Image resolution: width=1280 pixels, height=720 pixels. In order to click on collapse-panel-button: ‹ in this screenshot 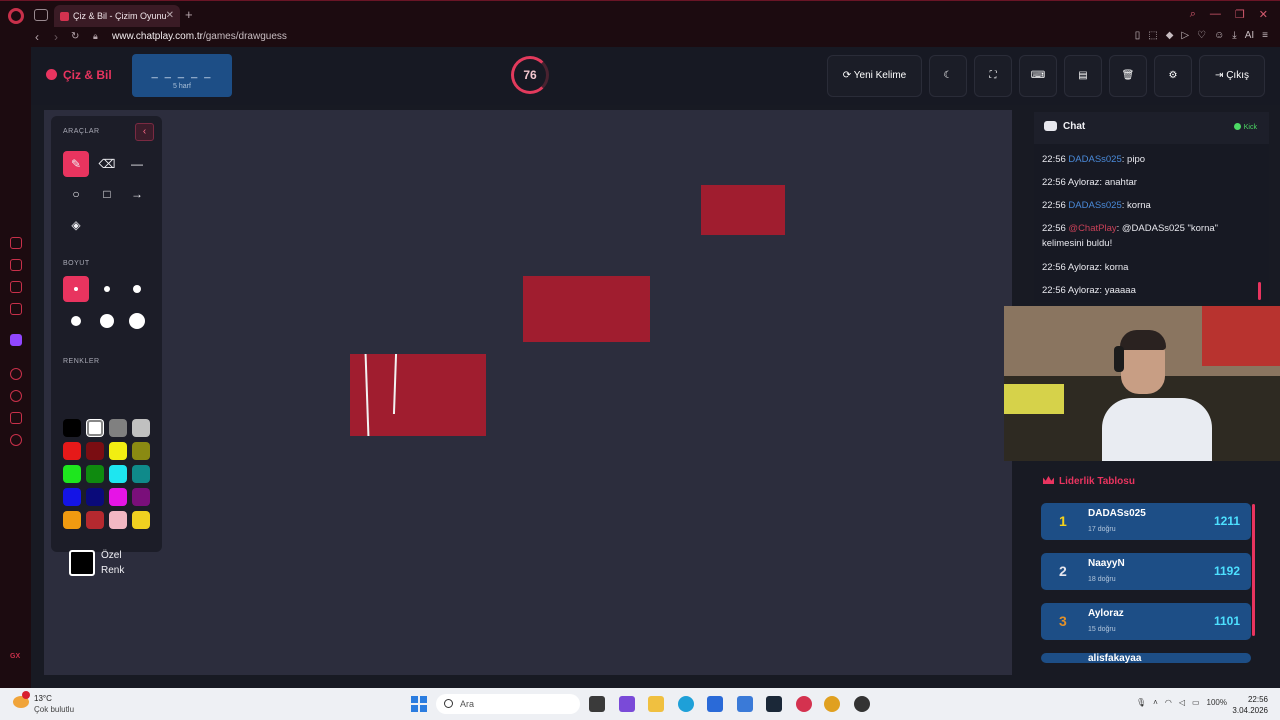, I will do `click(144, 132)`.